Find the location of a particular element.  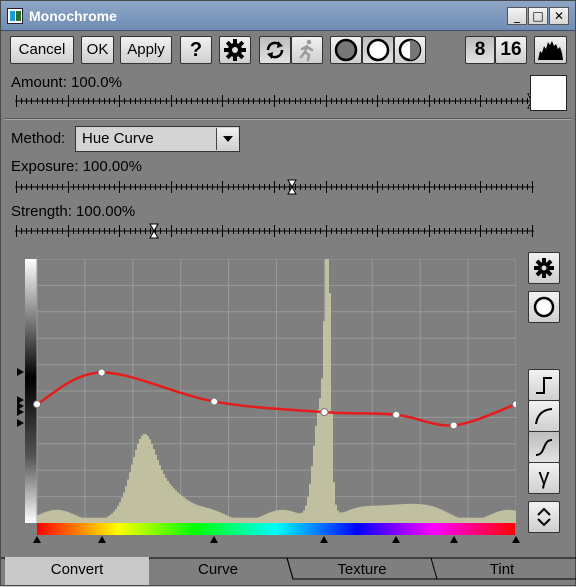

histogram-button is located at coordinates (550, 50).